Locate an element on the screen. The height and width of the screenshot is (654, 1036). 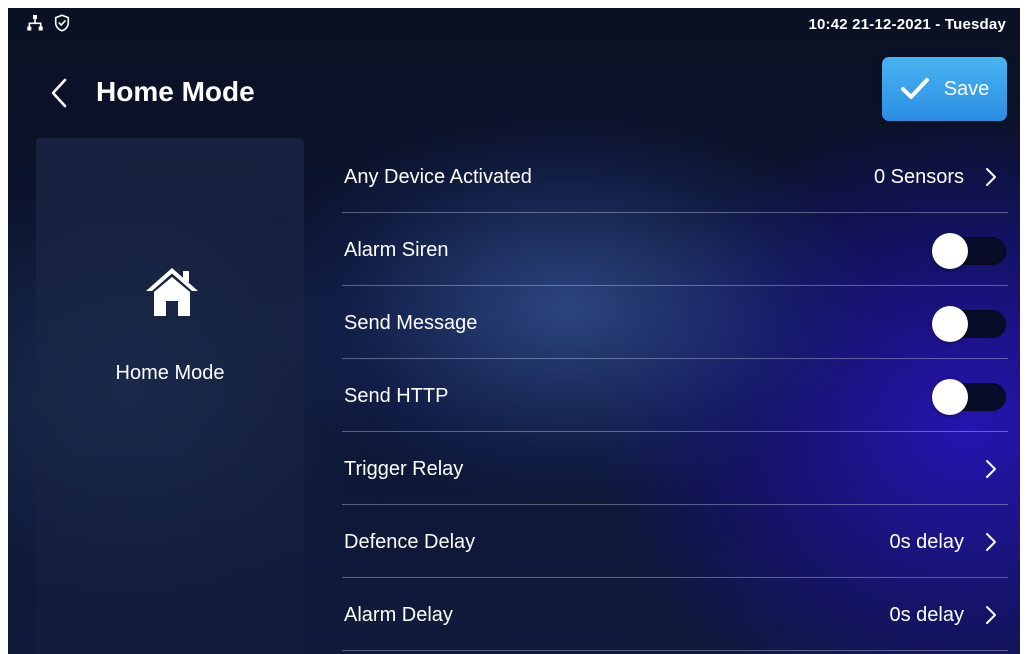
save-button-label: Save is located at coordinates (966, 88).